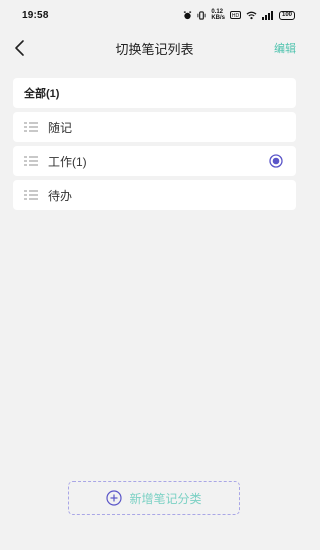 The image size is (320, 550). I want to click on list-item-category: 随记, so click(154, 127).